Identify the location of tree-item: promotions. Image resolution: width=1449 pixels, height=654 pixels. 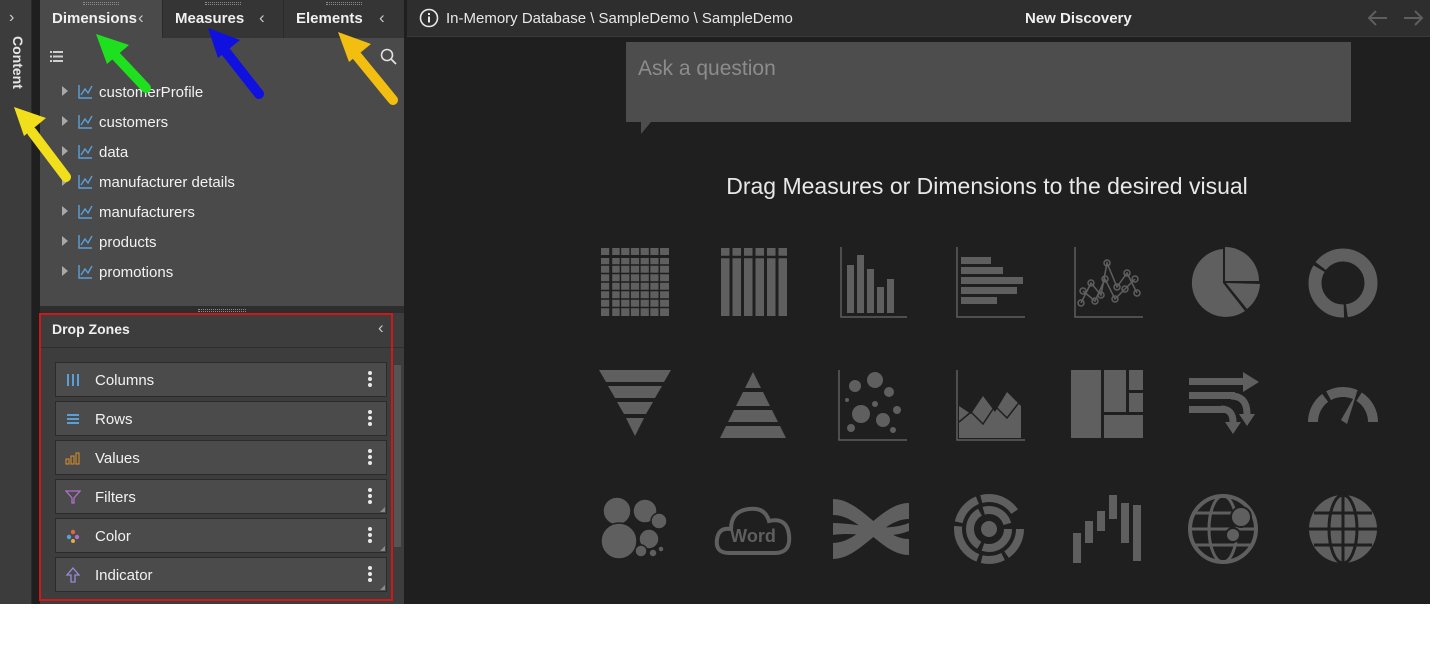
(220, 272).